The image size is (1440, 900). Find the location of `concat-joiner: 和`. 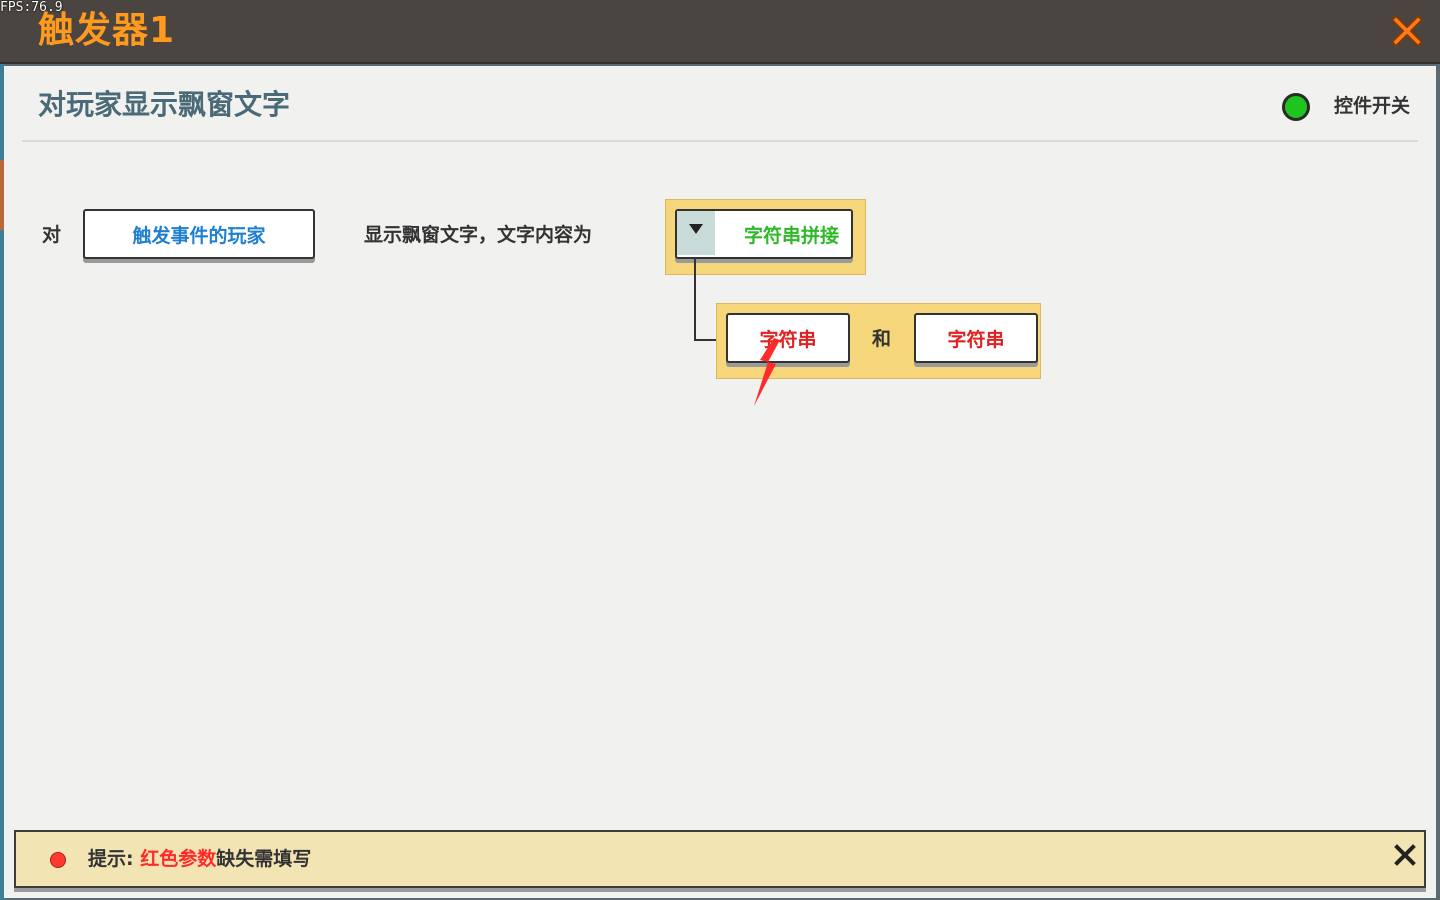

concat-joiner: 和 is located at coordinates (882, 339).